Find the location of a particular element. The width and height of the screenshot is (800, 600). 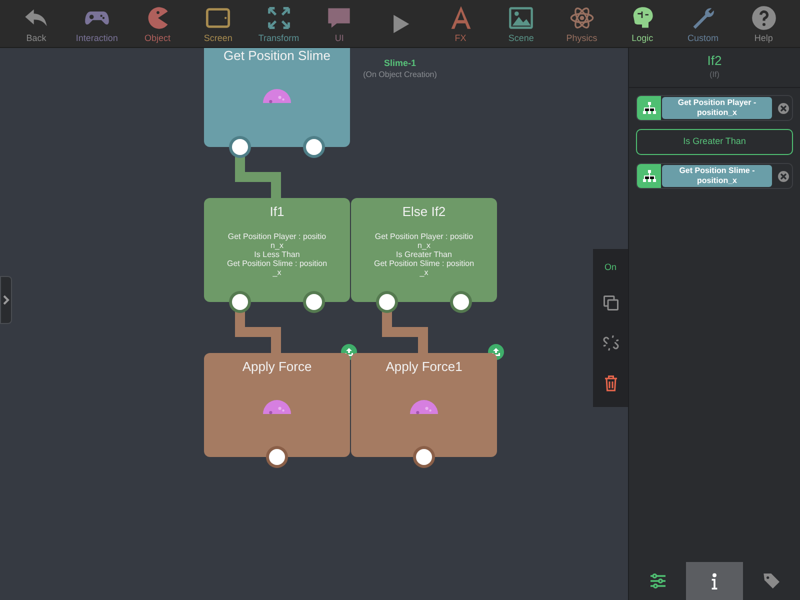

toolbar-pacman-button: Object is located at coordinates (158, 24).